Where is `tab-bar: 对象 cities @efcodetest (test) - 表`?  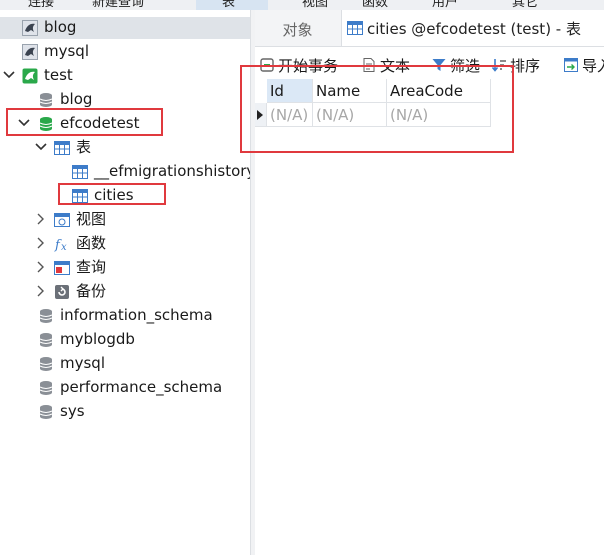
tab-bar: 对象 cities @efcodetest (test) - 表 is located at coordinates (429, 28).